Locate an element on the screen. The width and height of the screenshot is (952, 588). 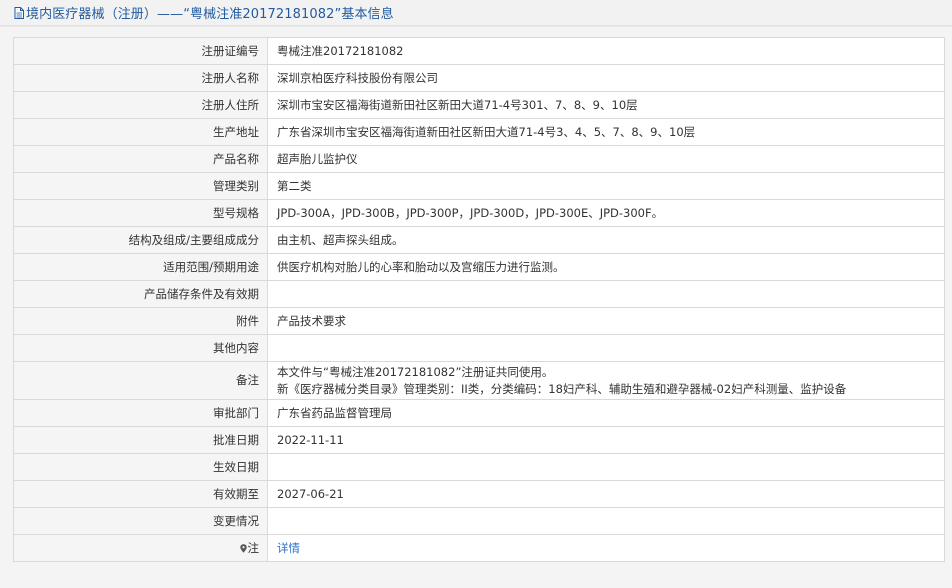
row-value: 深圳市宝安区福海街道新田社区新田大道71-4号301、7、8、9、10层 is located at coordinates (606, 105).